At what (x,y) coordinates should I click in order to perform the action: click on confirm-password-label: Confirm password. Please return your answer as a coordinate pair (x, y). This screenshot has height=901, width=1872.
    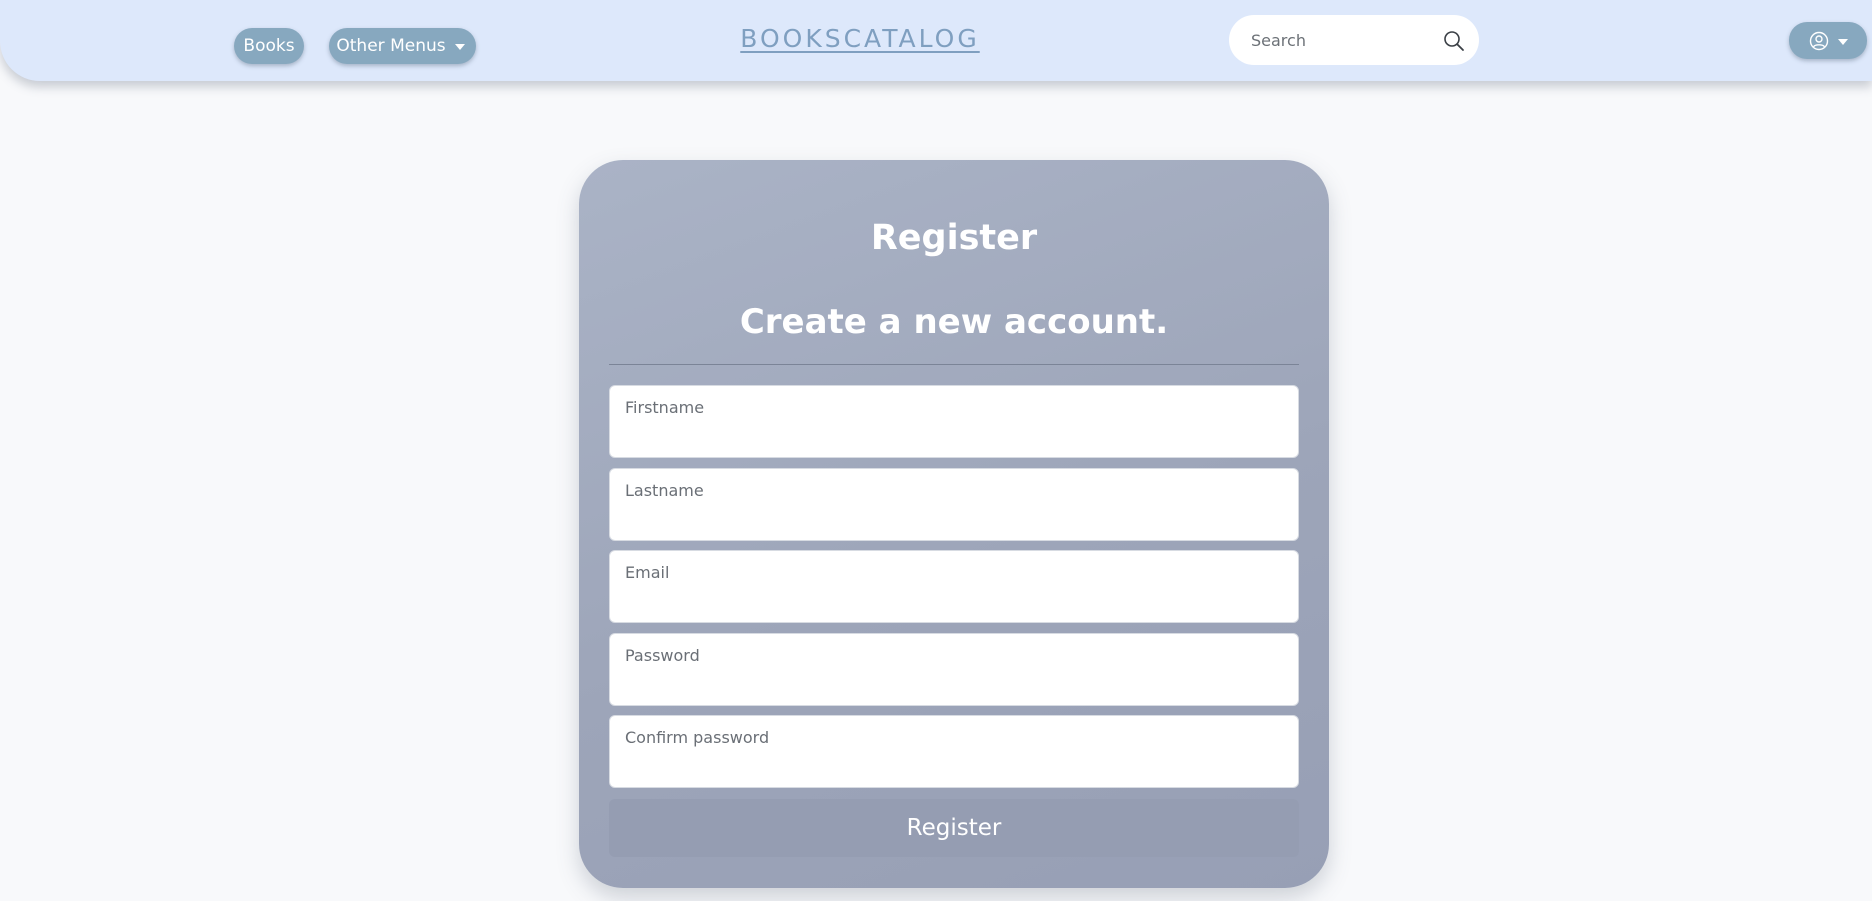
    Looking at the image, I should click on (697, 737).